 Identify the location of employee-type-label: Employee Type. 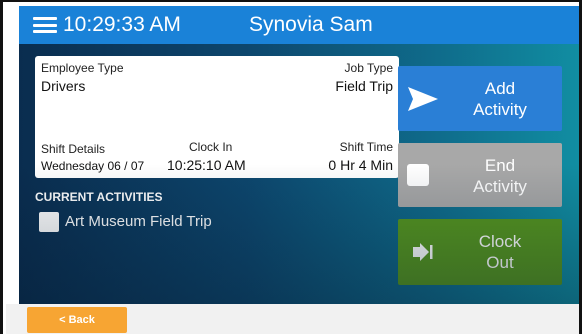
(82, 68).